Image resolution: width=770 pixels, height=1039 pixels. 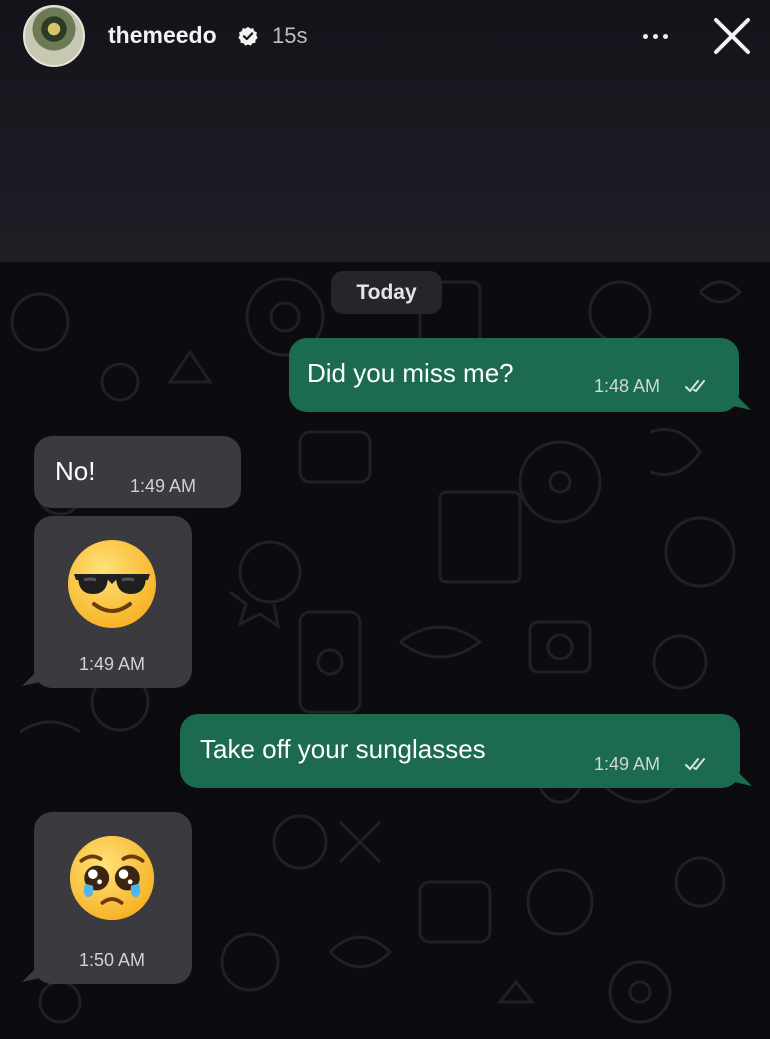 What do you see at coordinates (386, 292) in the screenshot?
I see `date-separator: Today` at bounding box center [386, 292].